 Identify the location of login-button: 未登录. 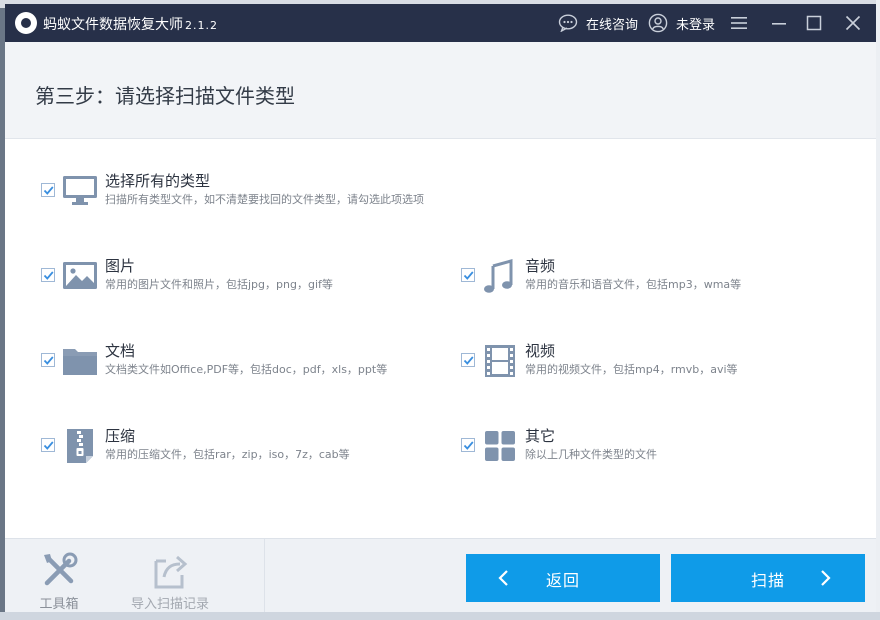
(681, 23).